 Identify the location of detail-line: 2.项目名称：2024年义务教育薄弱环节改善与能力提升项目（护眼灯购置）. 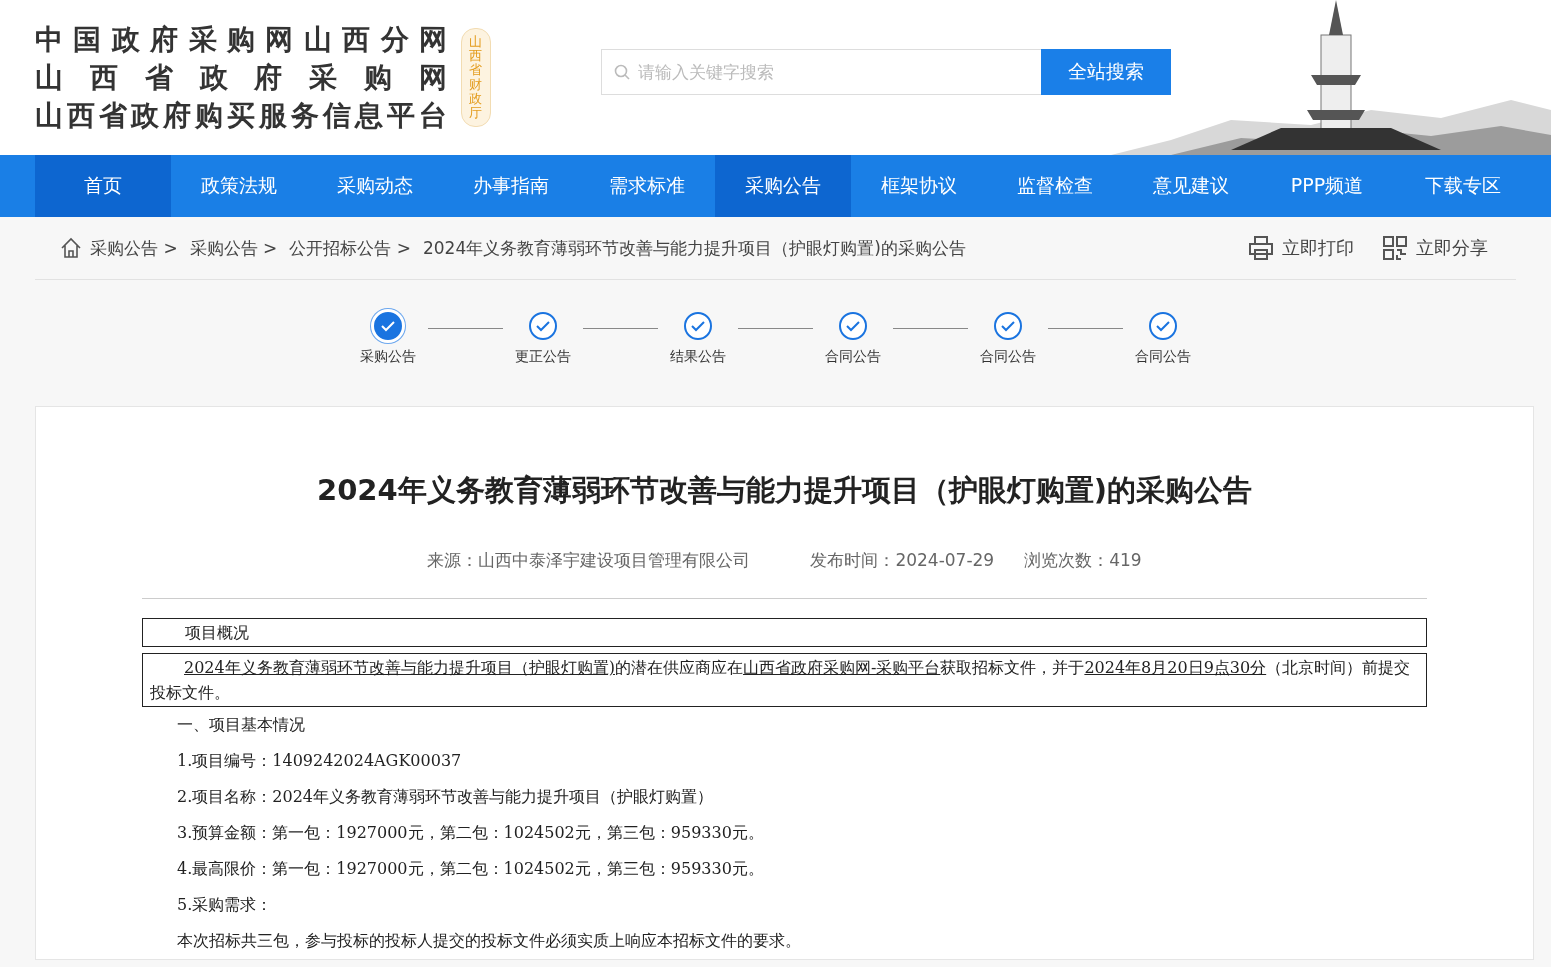
(445, 797).